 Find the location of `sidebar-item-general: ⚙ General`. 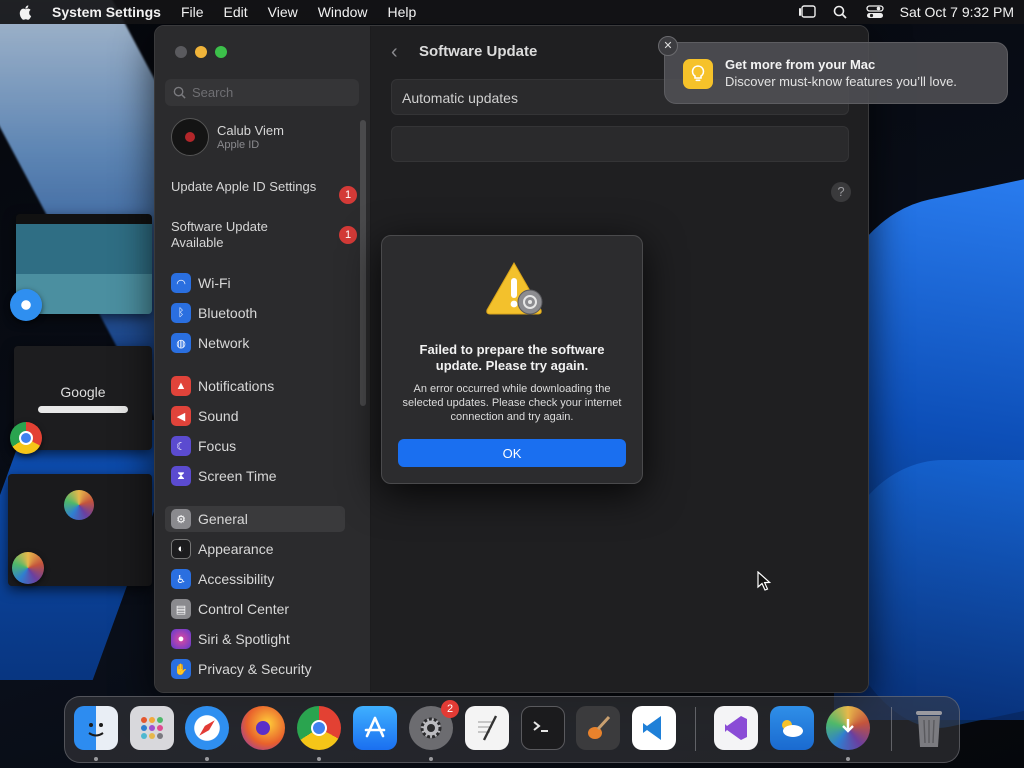

sidebar-item-general: ⚙ General is located at coordinates (255, 519).